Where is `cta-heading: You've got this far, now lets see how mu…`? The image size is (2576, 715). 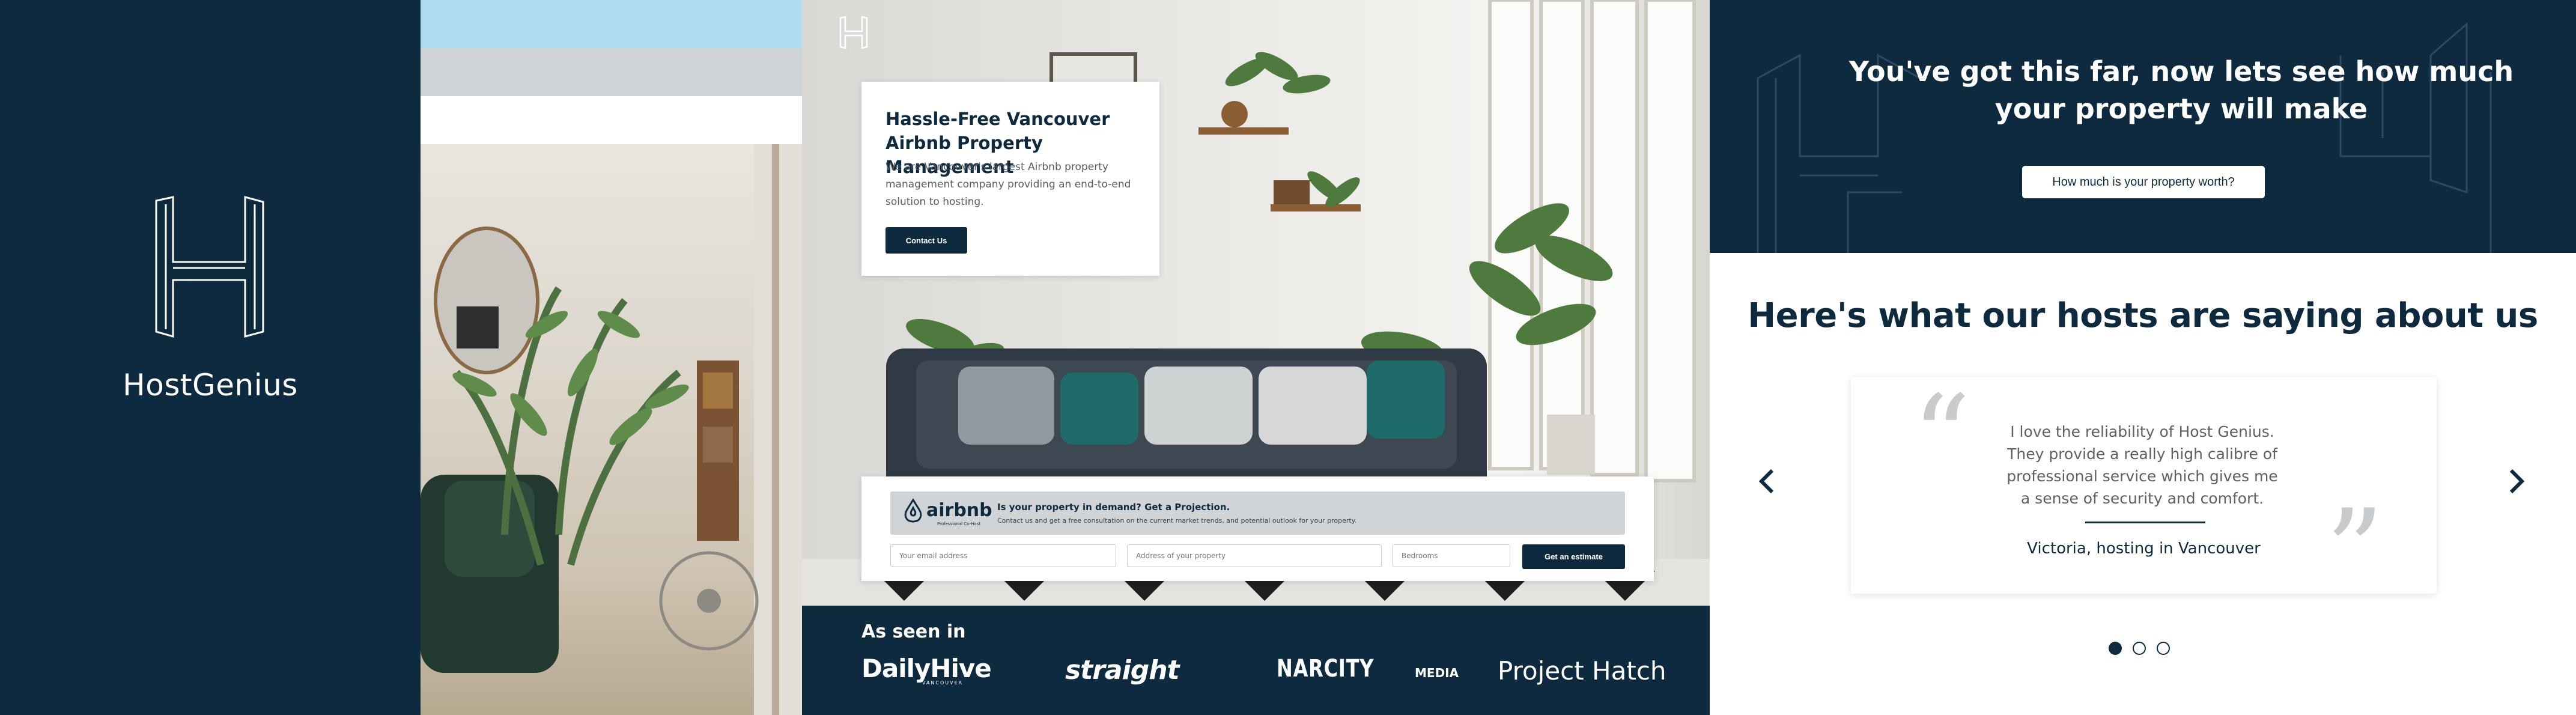
cta-heading: You've got this far, now lets see how mu… is located at coordinates (2181, 90).